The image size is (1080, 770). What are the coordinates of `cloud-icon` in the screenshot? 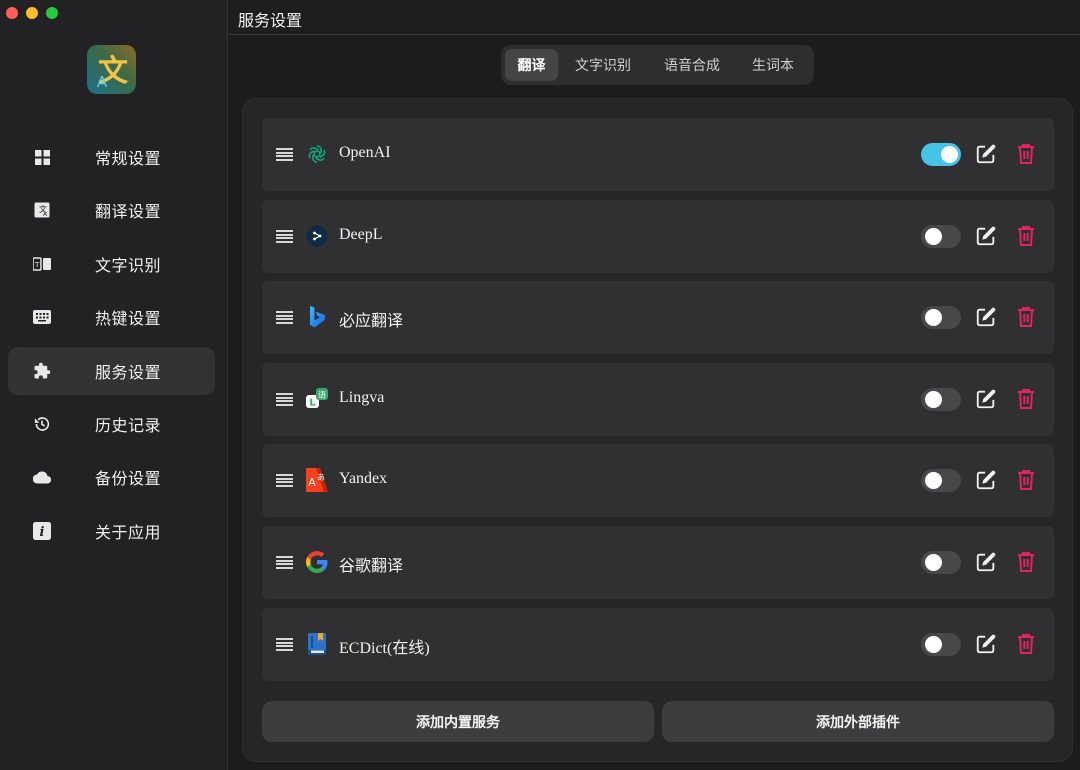 It's located at (42, 477).